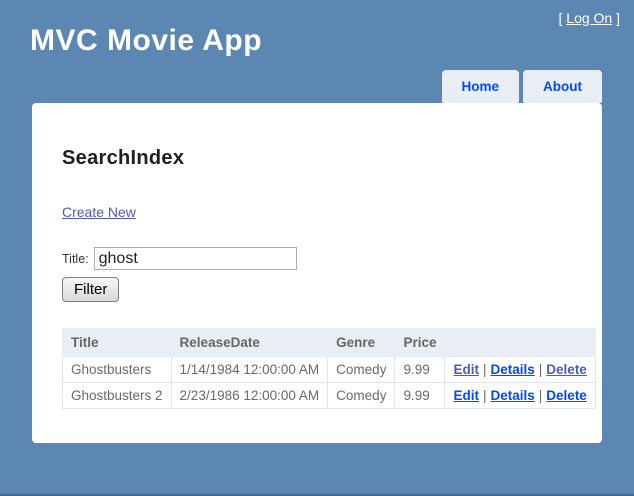 The height and width of the screenshot is (496, 634). I want to click on filter-form: Title:, so click(179, 258).